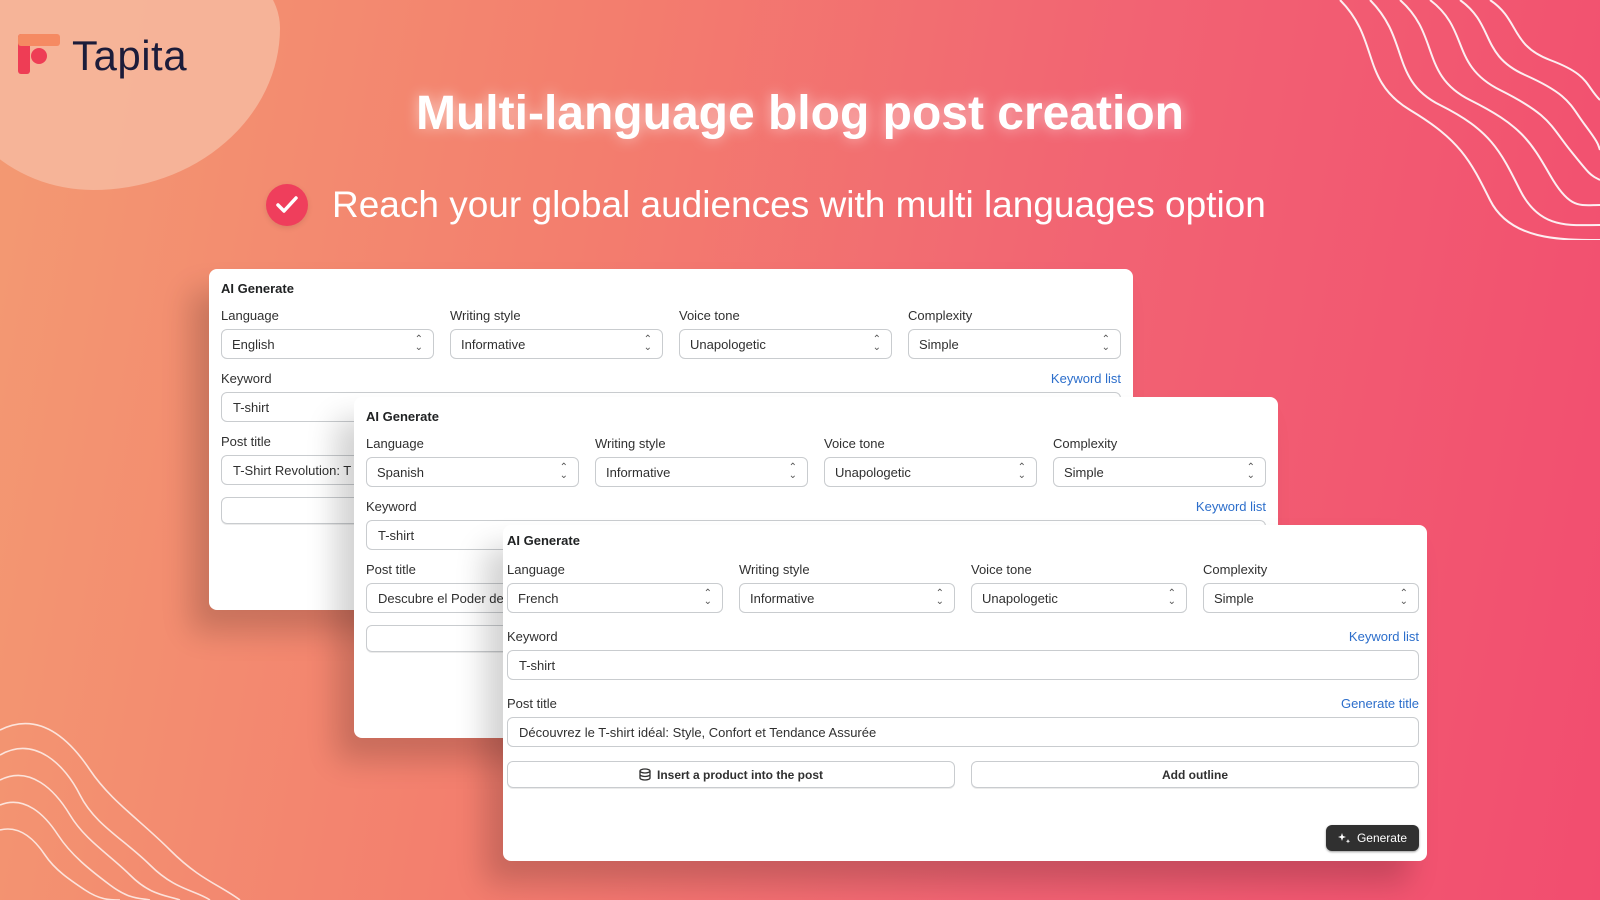 Image resolution: width=1600 pixels, height=900 pixels. Describe the element at coordinates (287, 205) in the screenshot. I see `checkmark-icon` at that location.